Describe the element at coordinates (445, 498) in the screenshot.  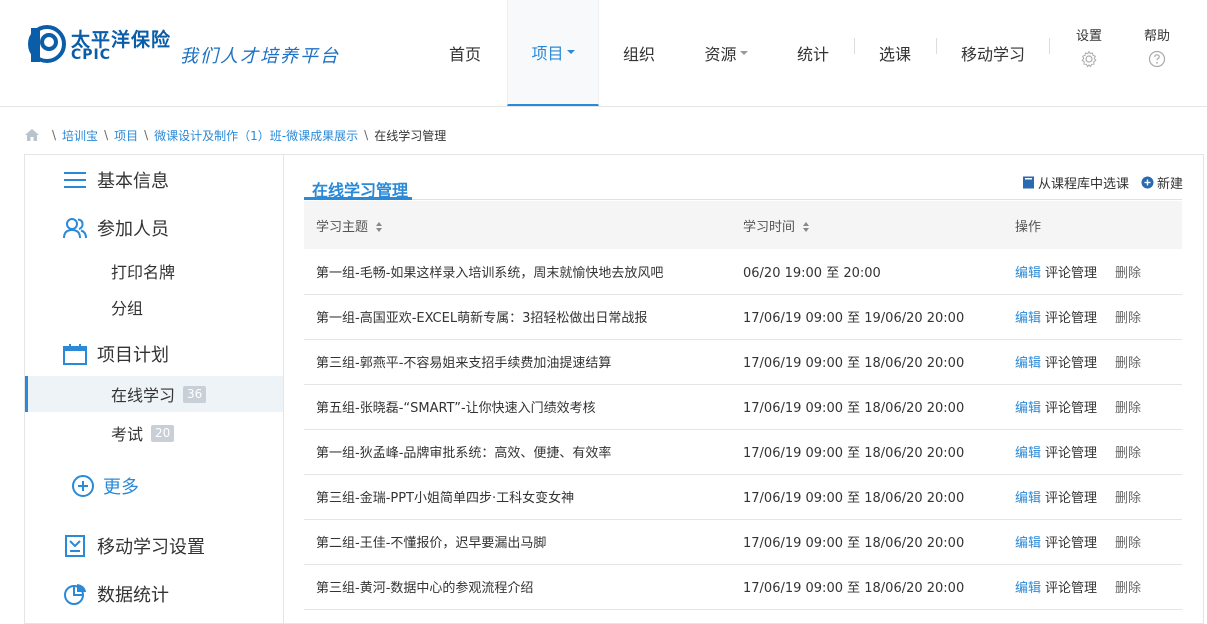
I see `cell-topic: 第三组-金瑞-PPT小姐简单四步·工科女变女神` at that location.